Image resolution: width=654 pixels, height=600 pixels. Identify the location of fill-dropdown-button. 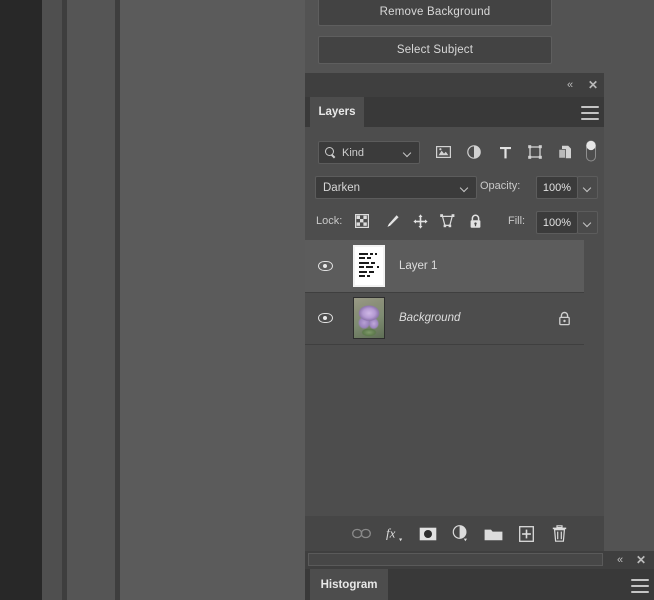
(587, 222).